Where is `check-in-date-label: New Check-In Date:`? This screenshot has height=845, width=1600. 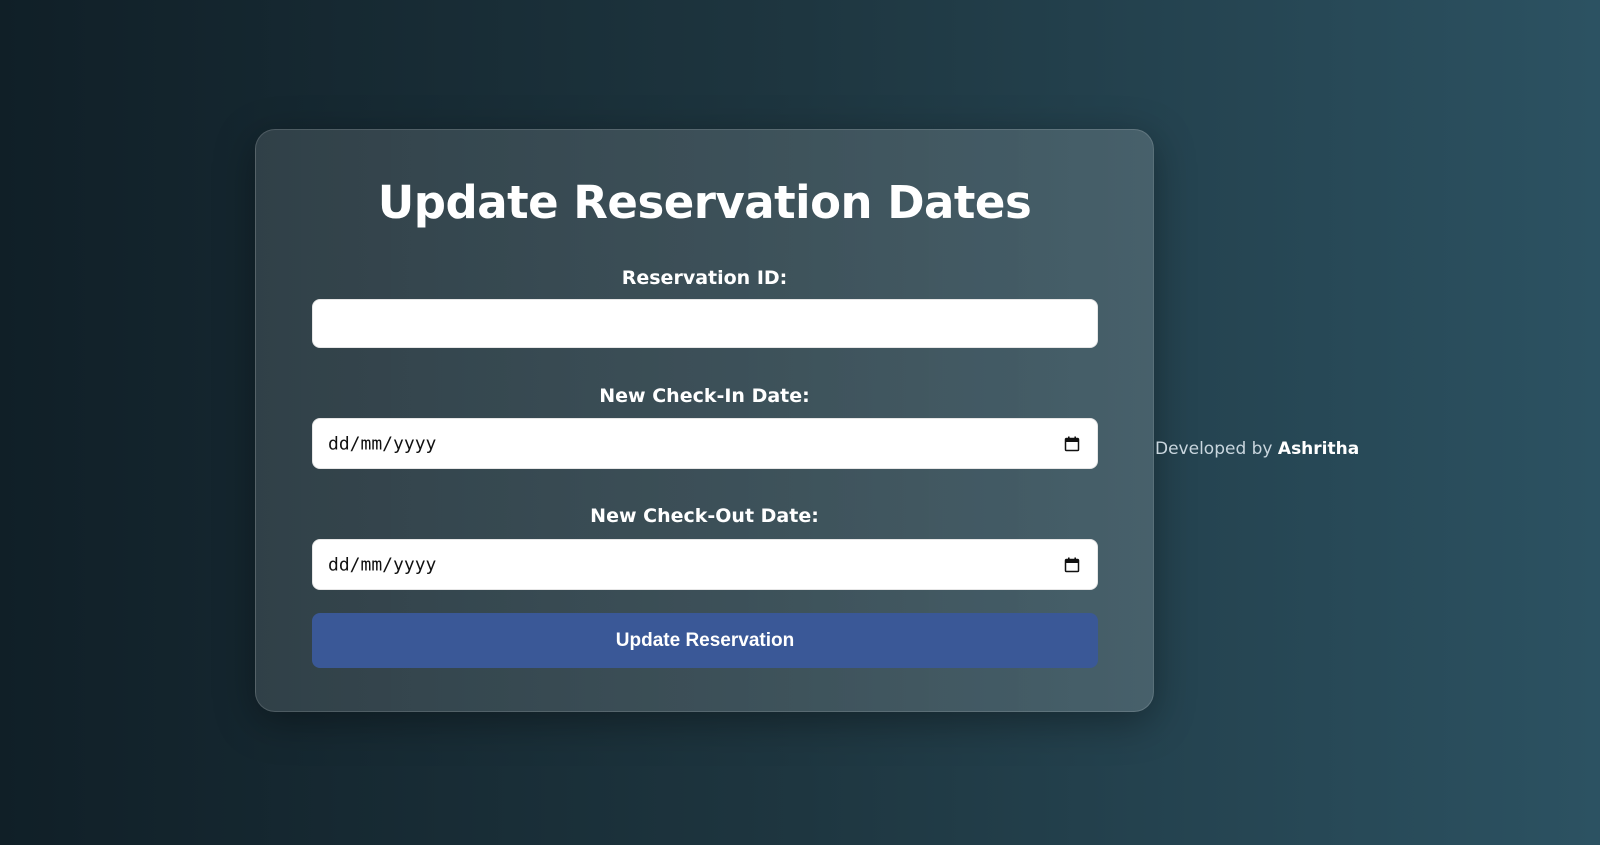 check-in-date-label: New Check-In Date: is located at coordinates (704, 396).